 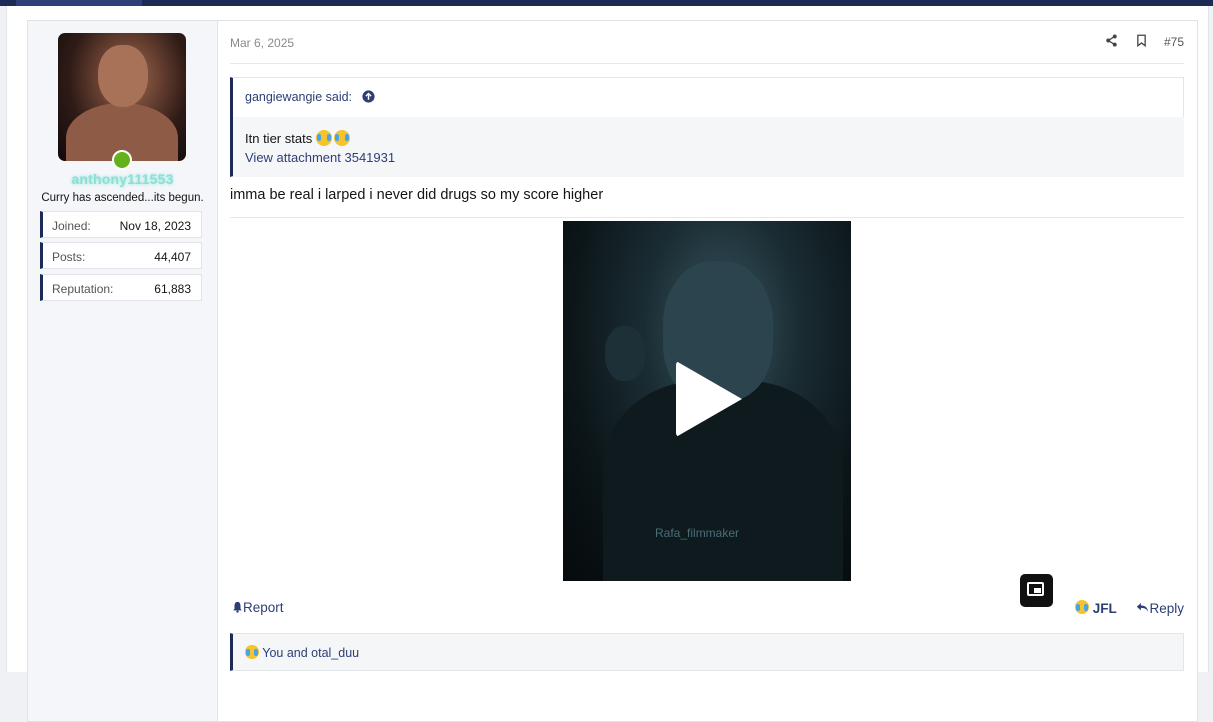 I want to click on stat-label: Reputation:, so click(x=83, y=289).